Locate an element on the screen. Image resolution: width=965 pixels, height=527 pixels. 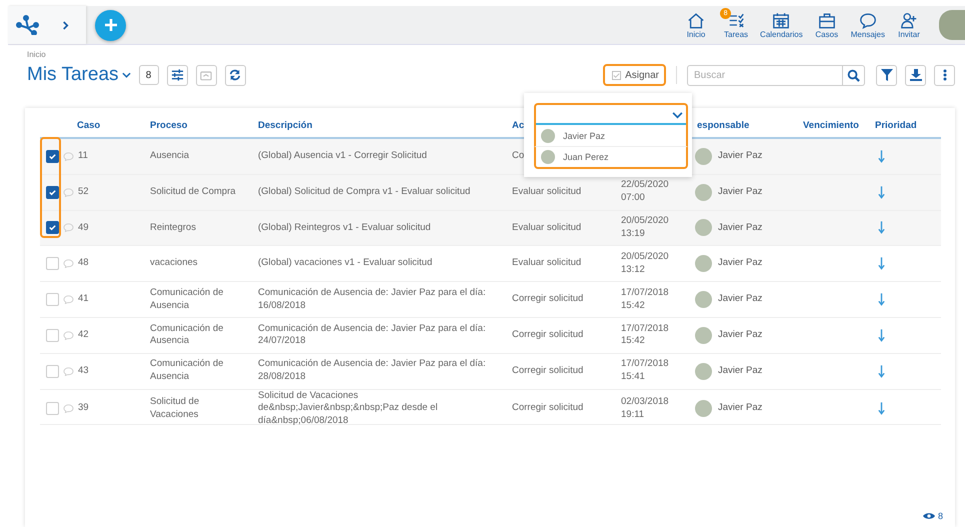
case-number: 41 is located at coordinates (83, 299).